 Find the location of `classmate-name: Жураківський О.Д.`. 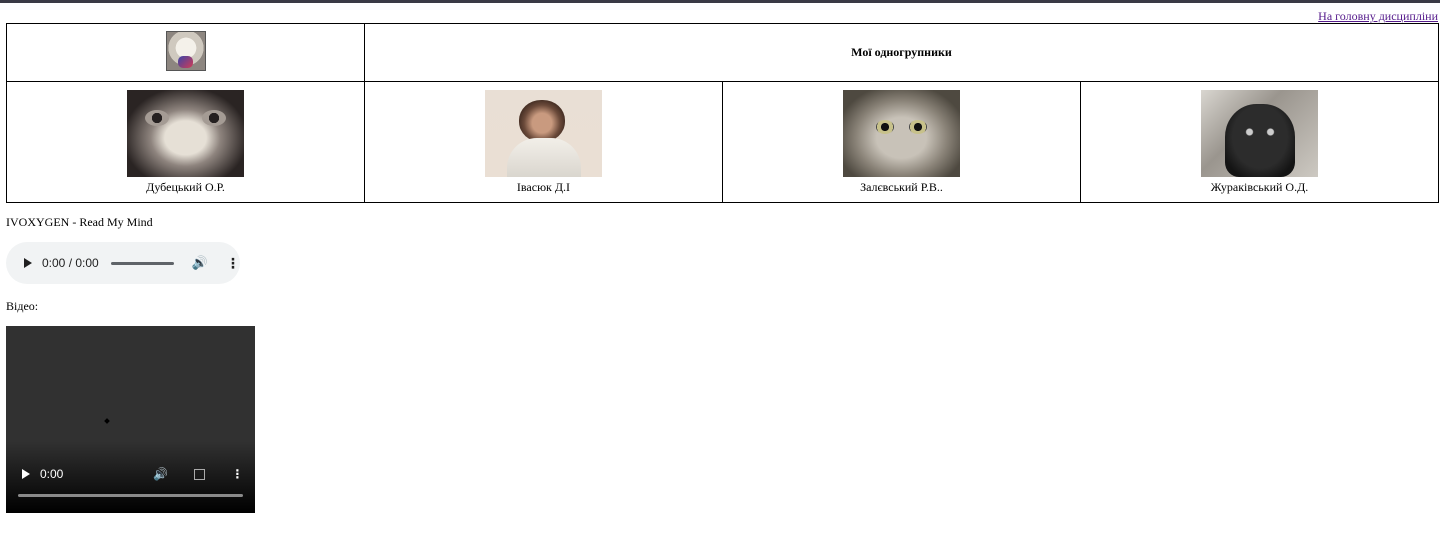

classmate-name: Жураківський О.Д. is located at coordinates (1259, 186).